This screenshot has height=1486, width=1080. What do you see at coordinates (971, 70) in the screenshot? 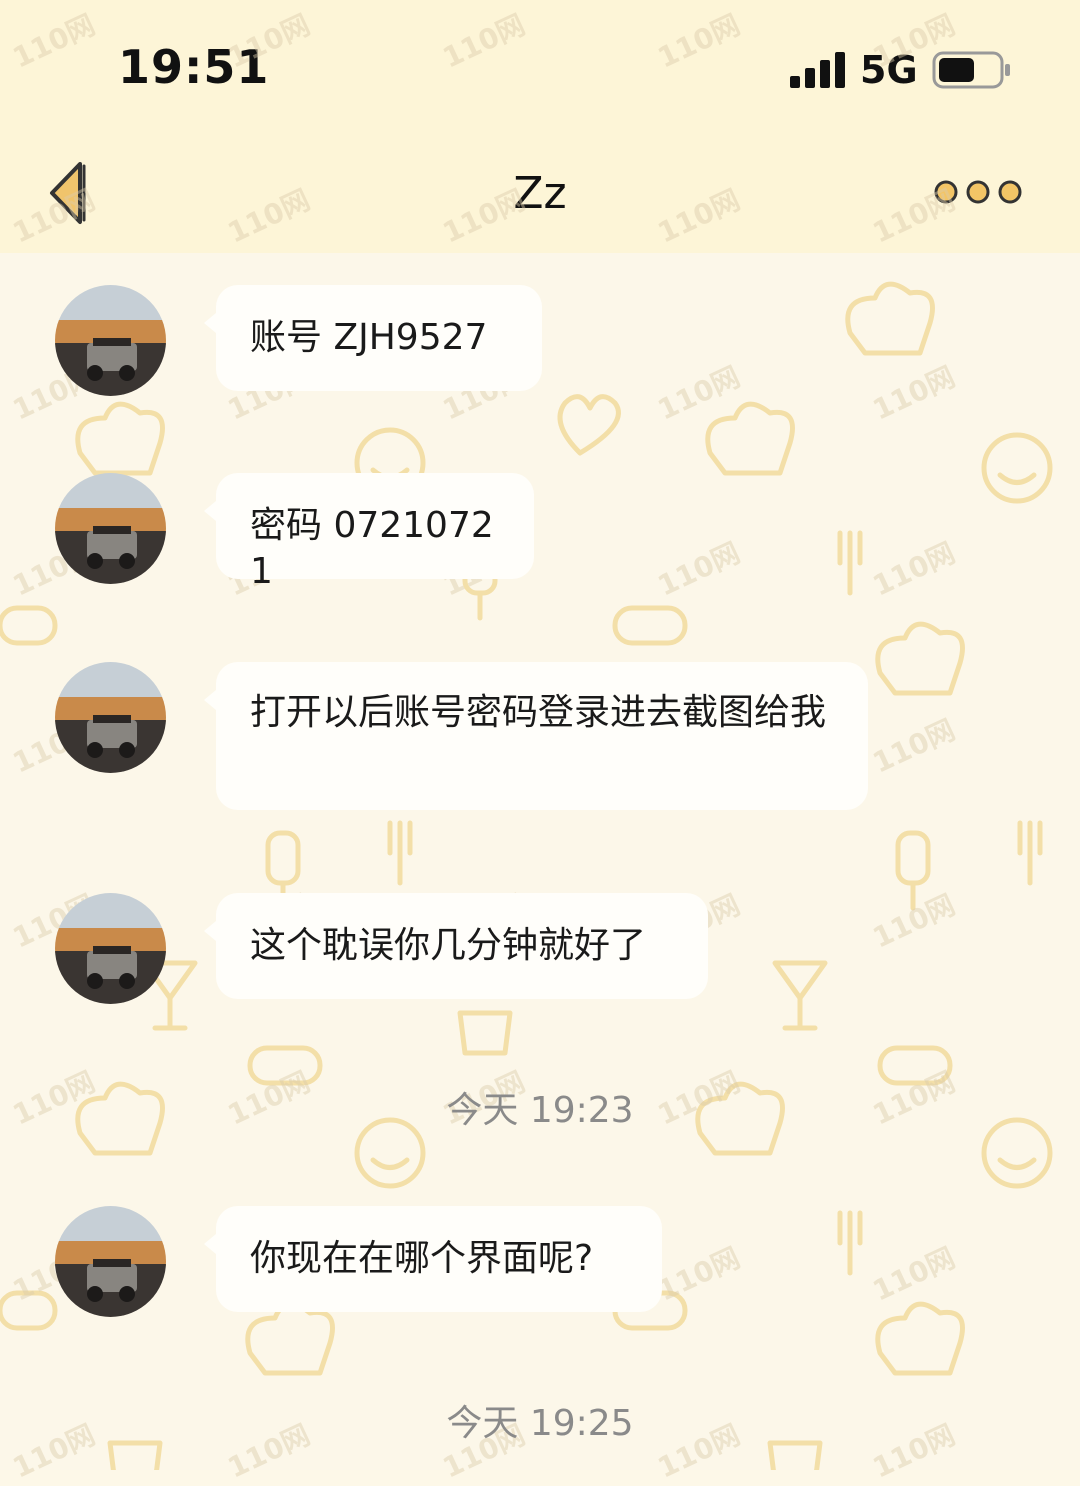
I see `battery-icon` at bounding box center [971, 70].